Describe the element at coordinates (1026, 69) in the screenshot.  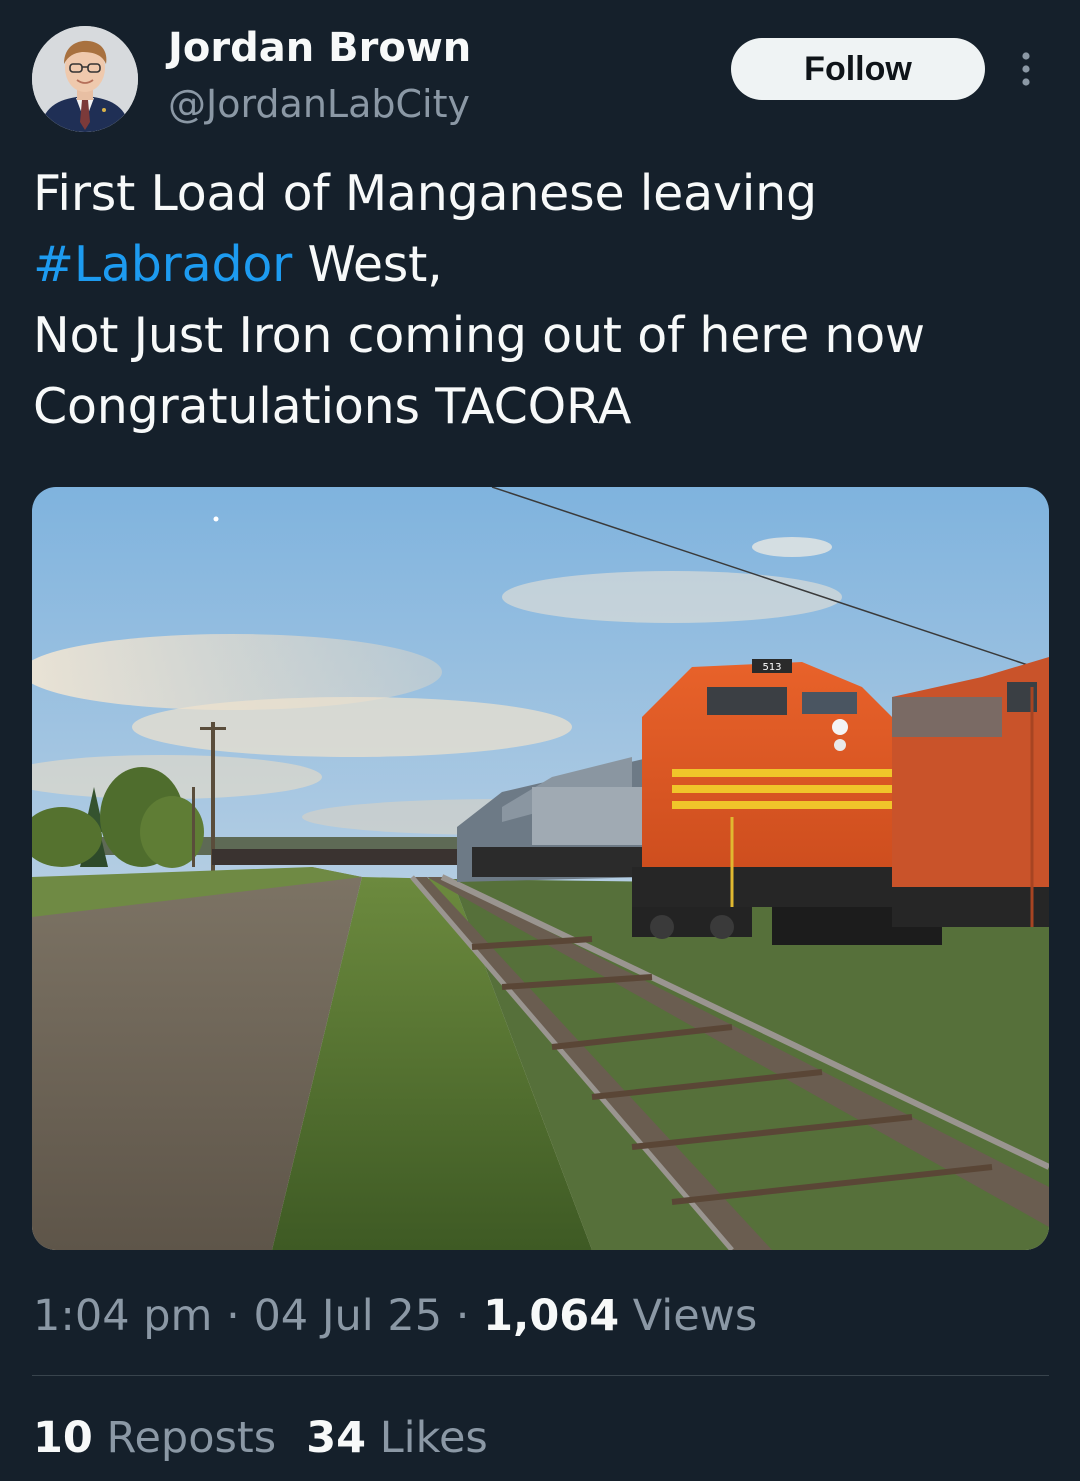
I see `more-options-icon` at that location.